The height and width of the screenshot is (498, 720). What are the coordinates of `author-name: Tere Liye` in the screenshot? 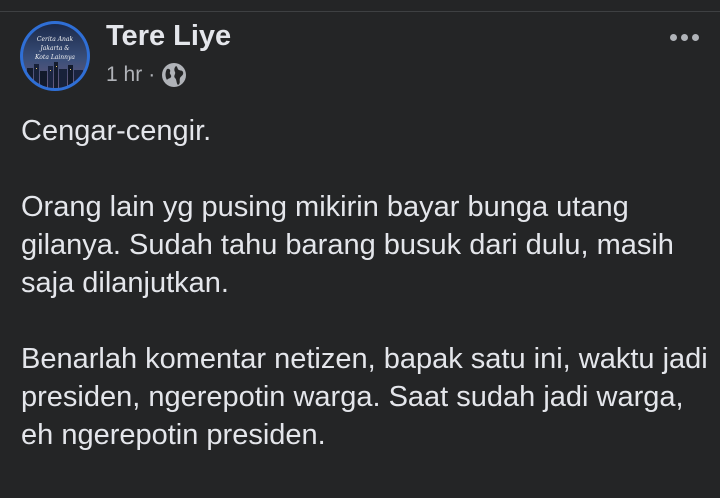 It's located at (168, 36).